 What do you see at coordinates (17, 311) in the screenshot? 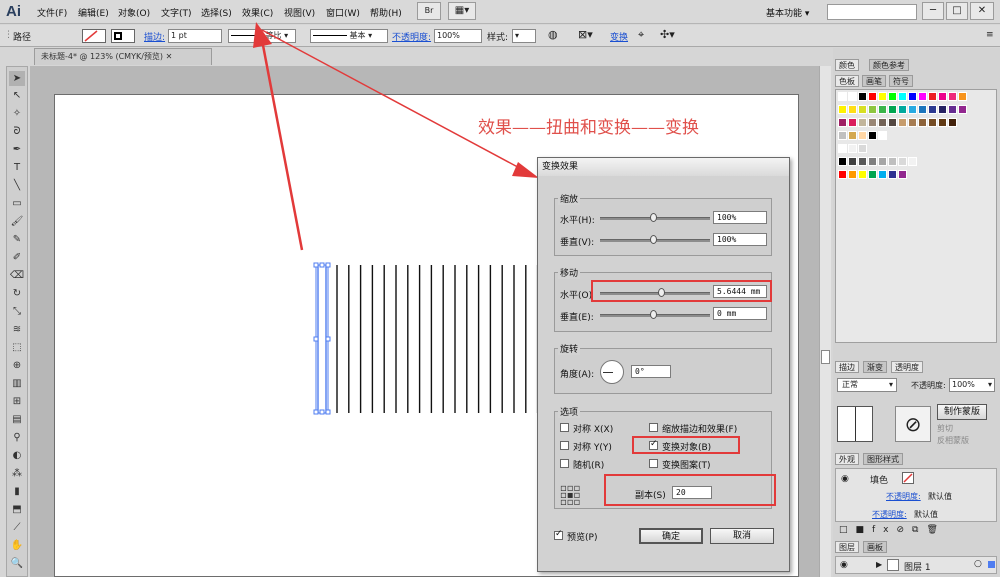
I see `scale-tool-icon: ⤡` at bounding box center [17, 311].